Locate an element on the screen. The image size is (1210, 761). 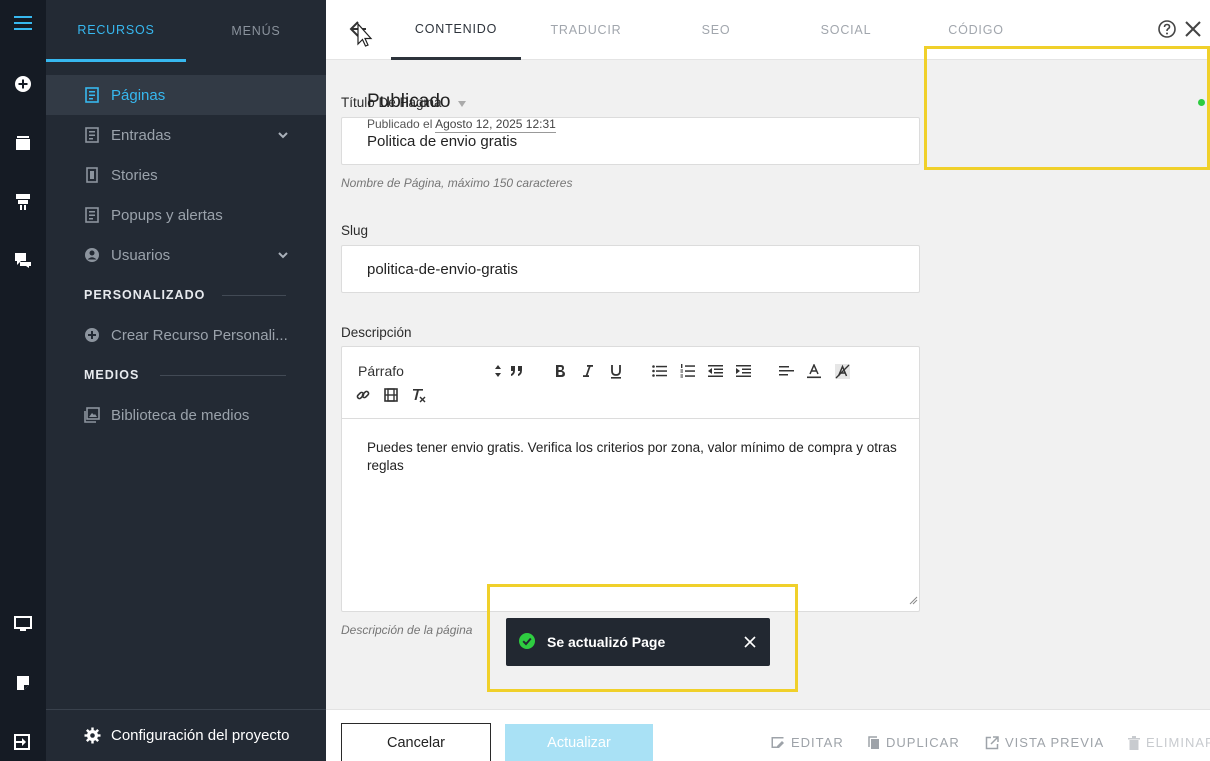
tab-contenido: CONTENIDO is located at coordinates (456, 30).